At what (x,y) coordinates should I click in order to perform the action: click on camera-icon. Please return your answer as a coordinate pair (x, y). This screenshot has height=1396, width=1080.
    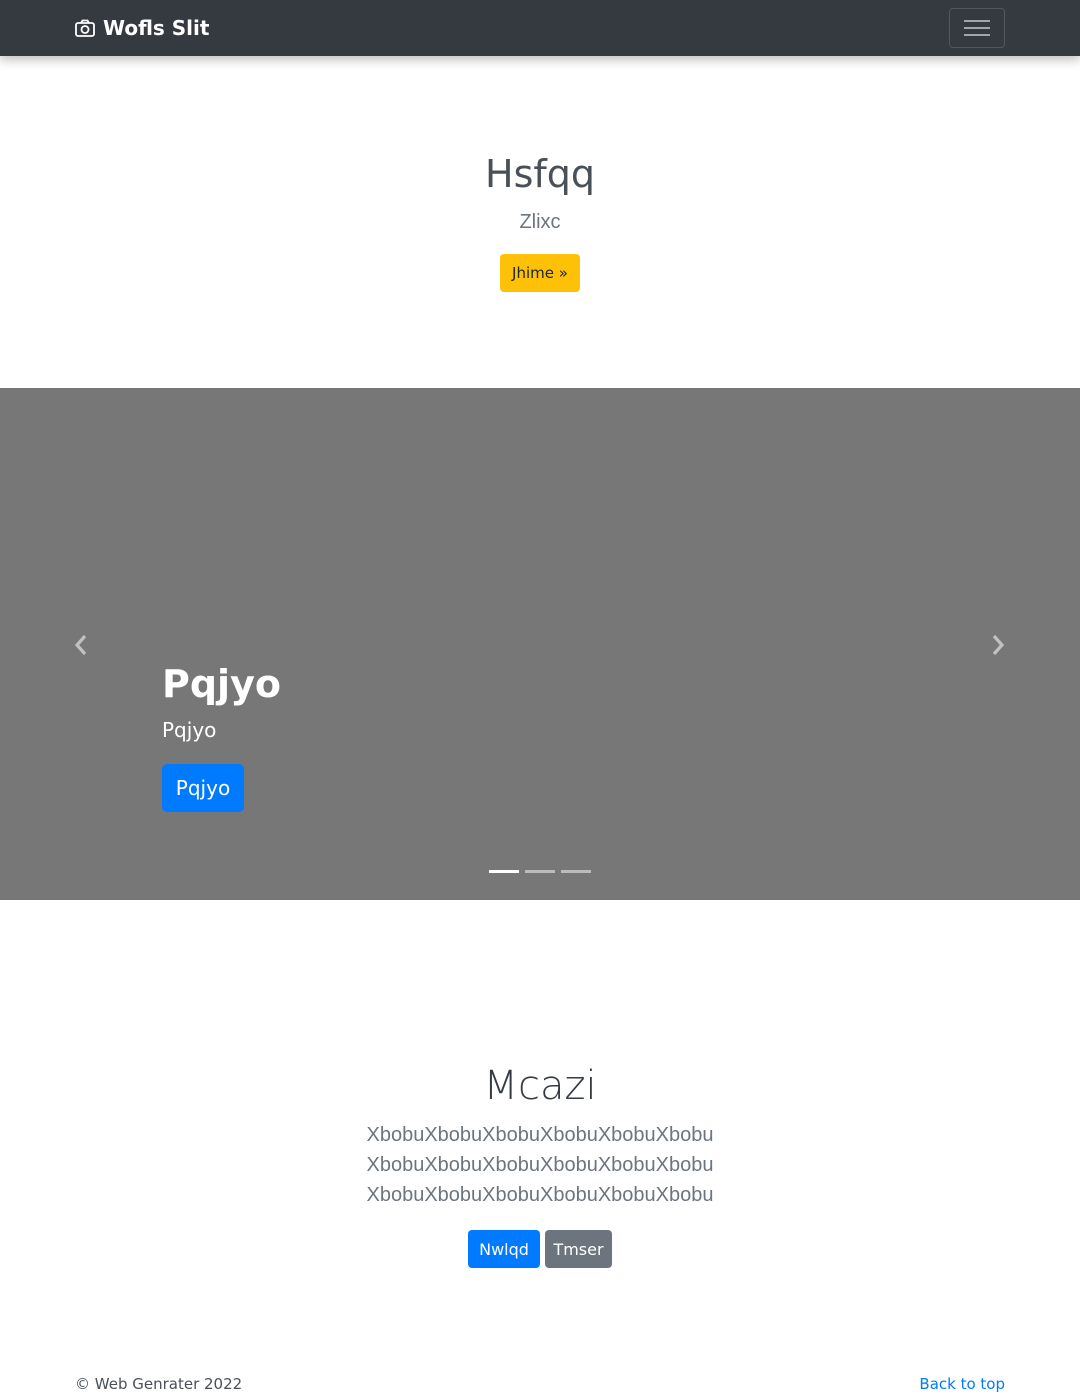
    Looking at the image, I should click on (85, 28).